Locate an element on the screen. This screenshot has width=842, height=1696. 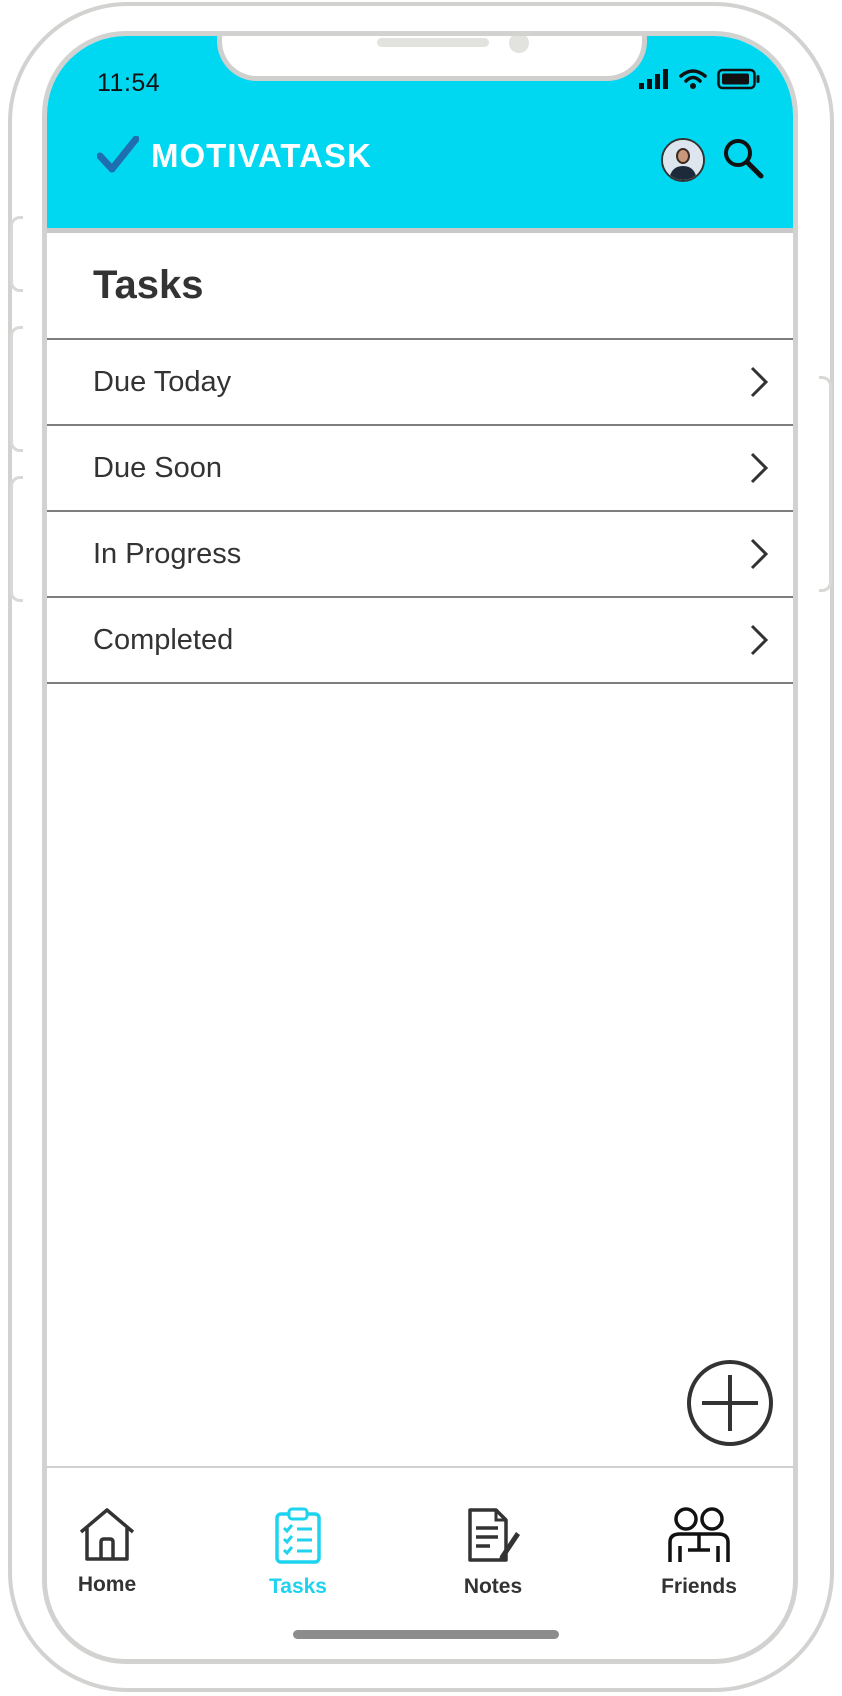
home-indicator is located at coordinates (426, 1634).